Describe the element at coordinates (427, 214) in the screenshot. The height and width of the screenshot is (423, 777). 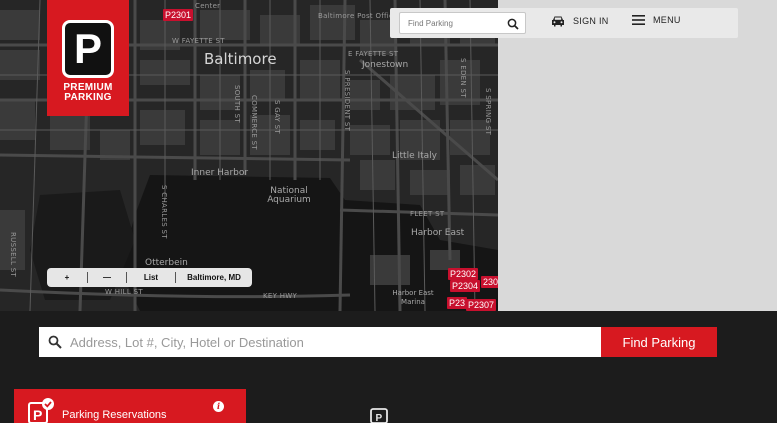
I see `map-label-fleet-st: FLEET ST` at that location.